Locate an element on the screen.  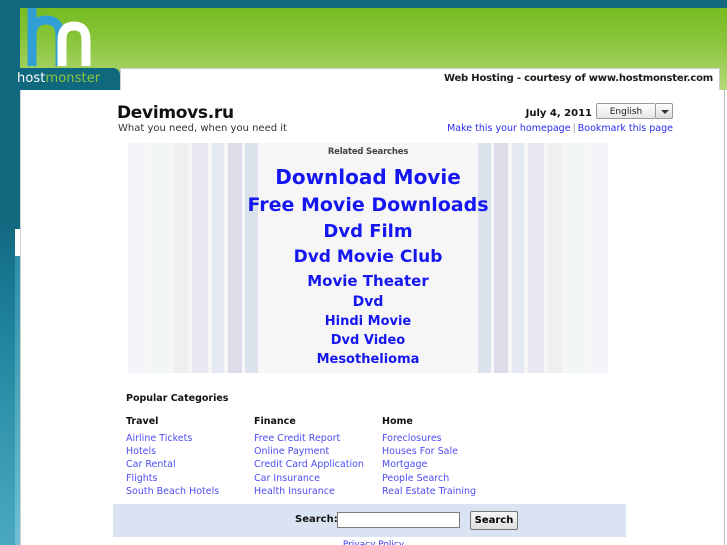
chevron-down-icon is located at coordinates (664, 111).